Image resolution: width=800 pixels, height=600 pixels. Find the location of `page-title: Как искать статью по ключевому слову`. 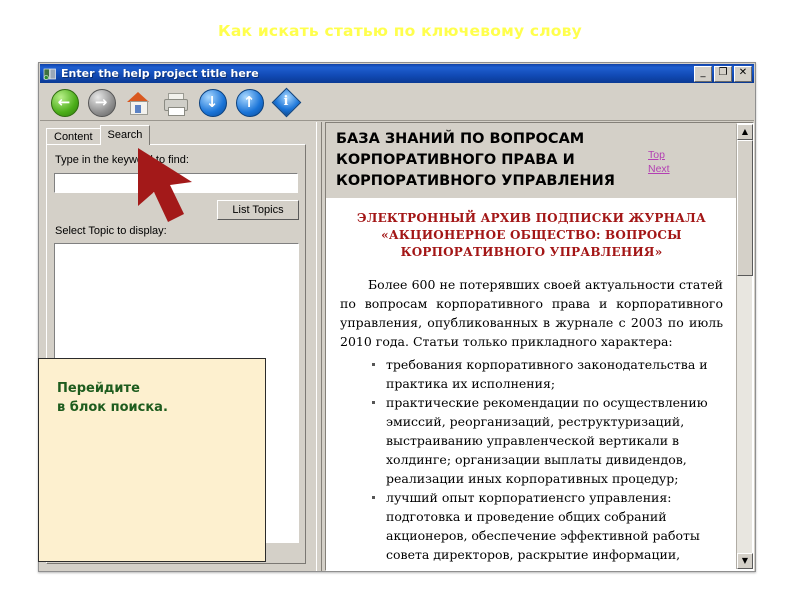

page-title: Как искать статью по ключевому слову is located at coordinates (400, 31).